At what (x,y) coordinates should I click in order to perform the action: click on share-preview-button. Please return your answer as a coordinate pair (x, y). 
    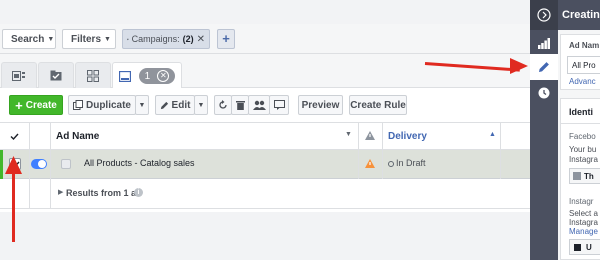
    Looking at the image, I should click on (279, 105).